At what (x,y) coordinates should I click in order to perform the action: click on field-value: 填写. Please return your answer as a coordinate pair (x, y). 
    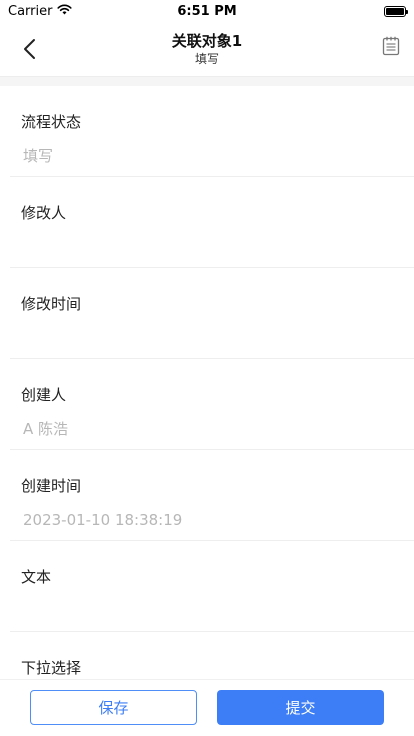
    Looking at the image, I should click on (38, 156).